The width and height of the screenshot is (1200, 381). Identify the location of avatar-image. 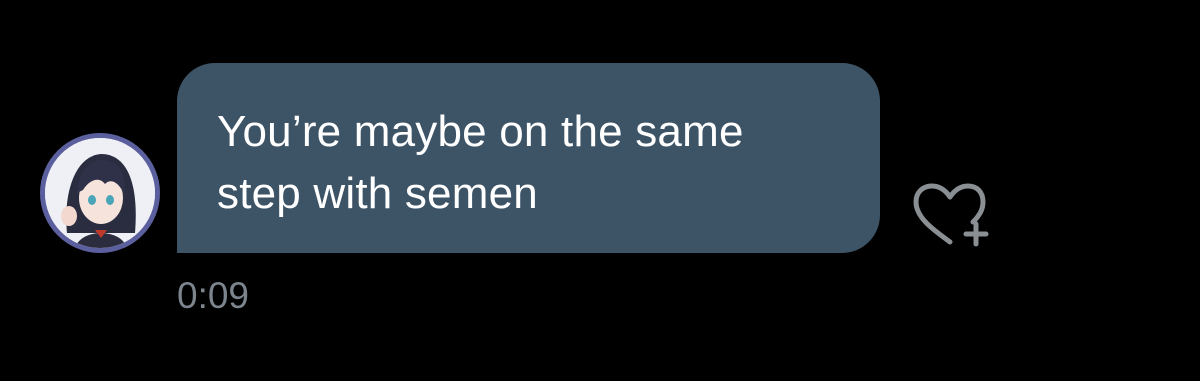
(100, 193).